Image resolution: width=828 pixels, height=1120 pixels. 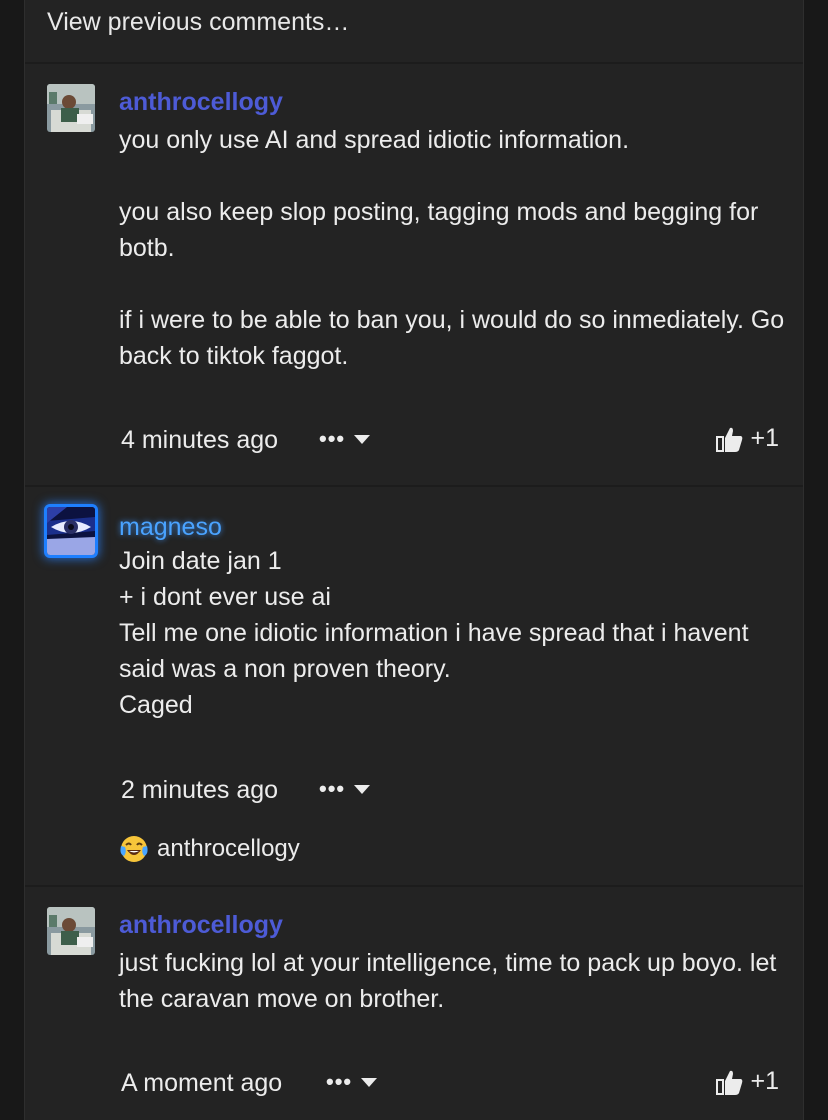 I want to click on comment-line: + i dont ever use ai, so click(x=225, y=597).